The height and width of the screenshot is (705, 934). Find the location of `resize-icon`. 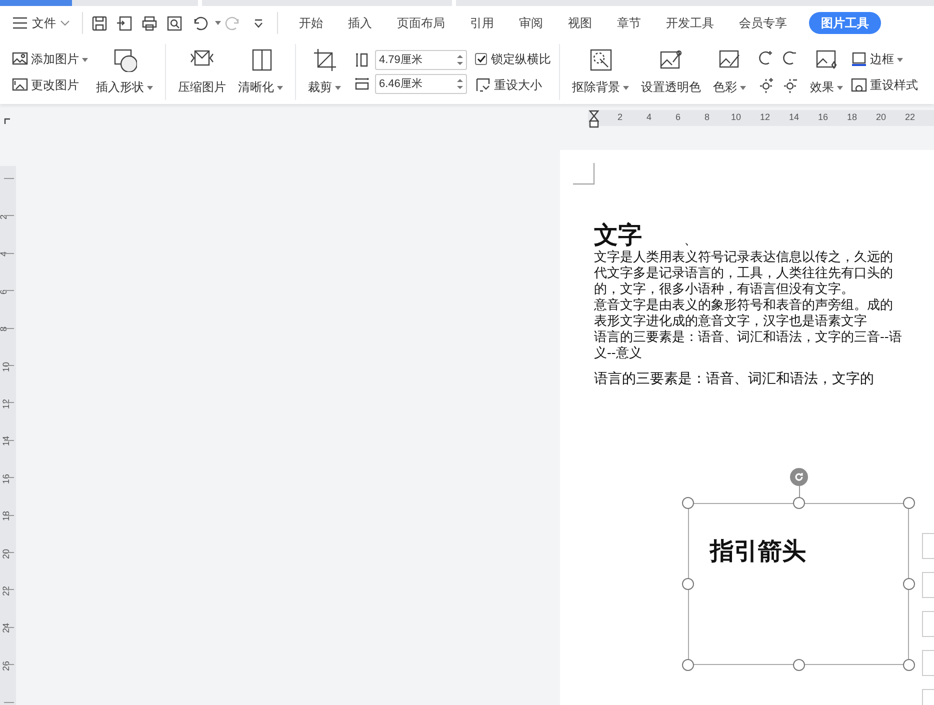

resize-icon is located at coordinates (483, 85).